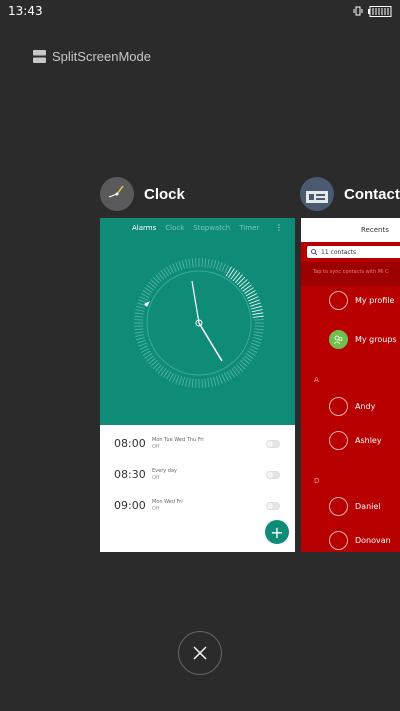 This screenshot has height=711, width=400. I want to click on list-item-my-profile: My profile, so click(361, 300).